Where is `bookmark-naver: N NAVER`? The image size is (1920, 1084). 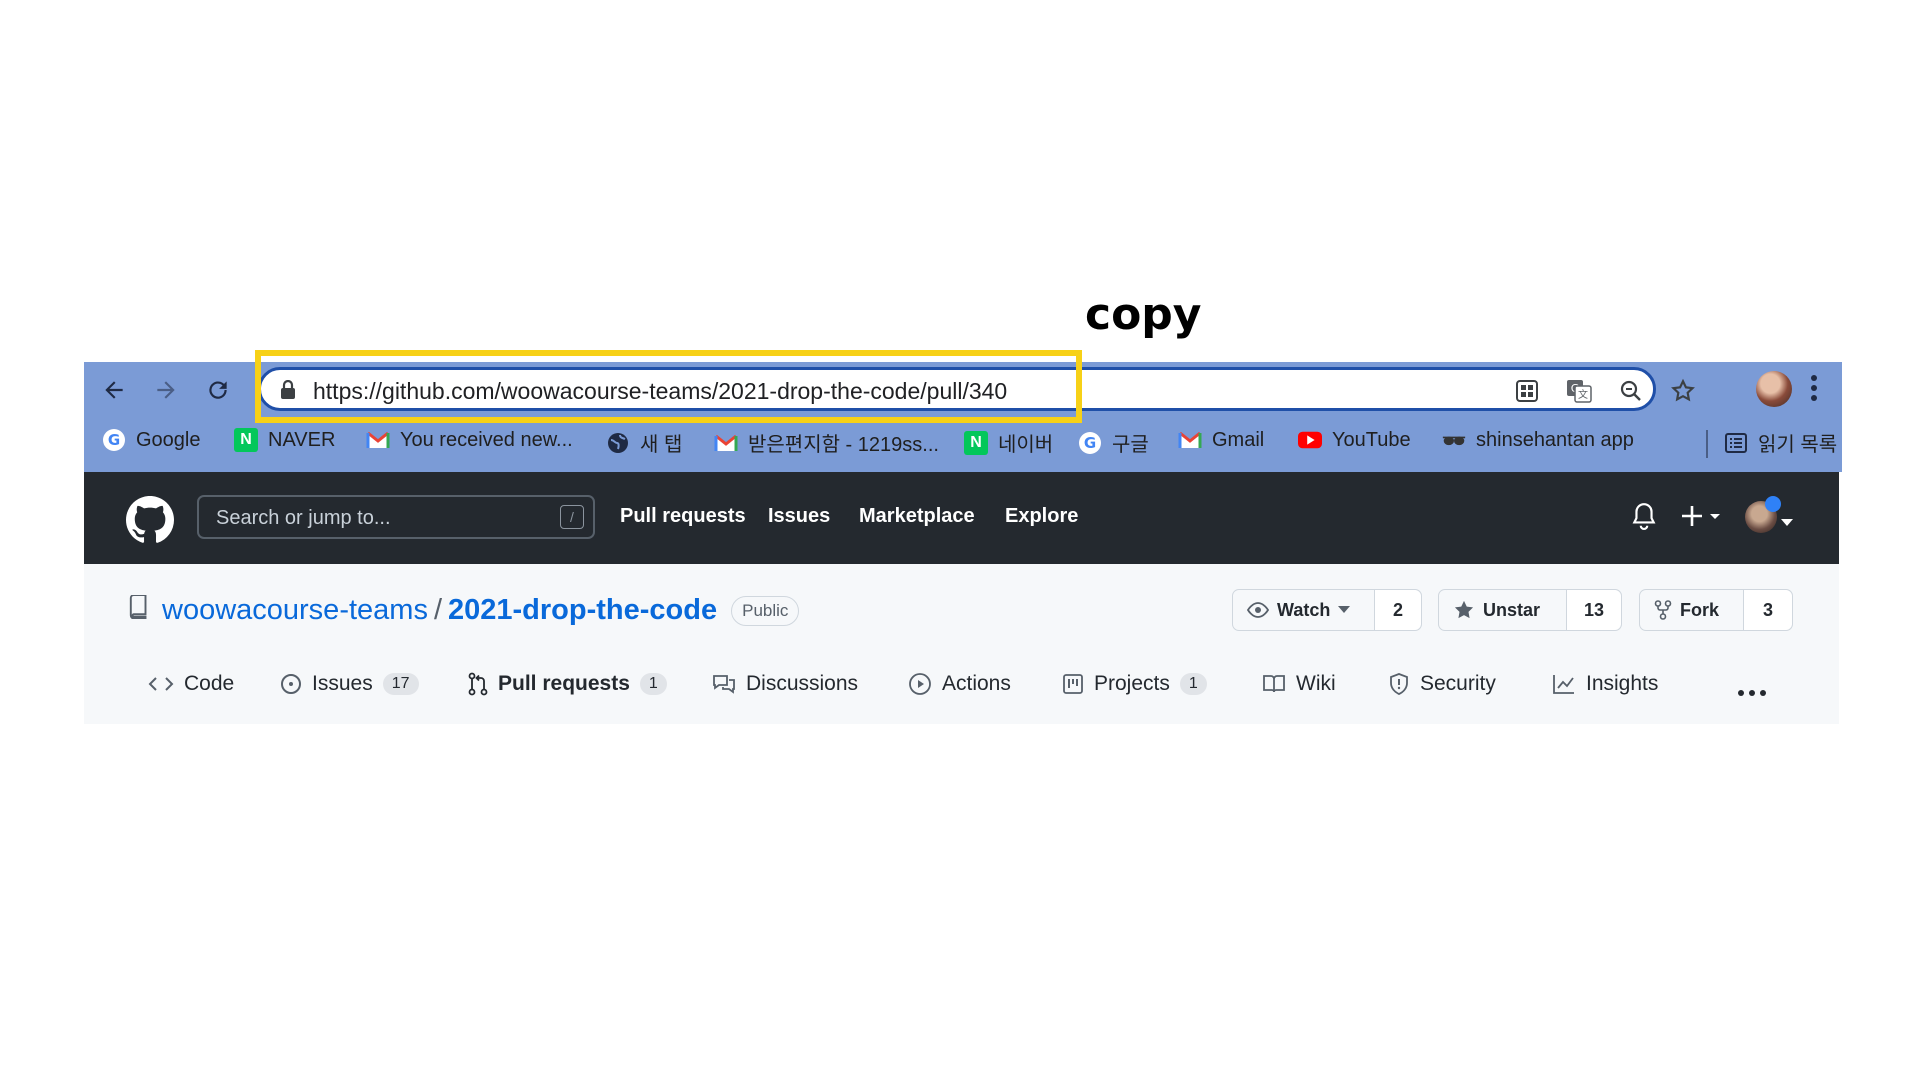 bookmark-naver: N NAVER is located at coordinates (284, 440).